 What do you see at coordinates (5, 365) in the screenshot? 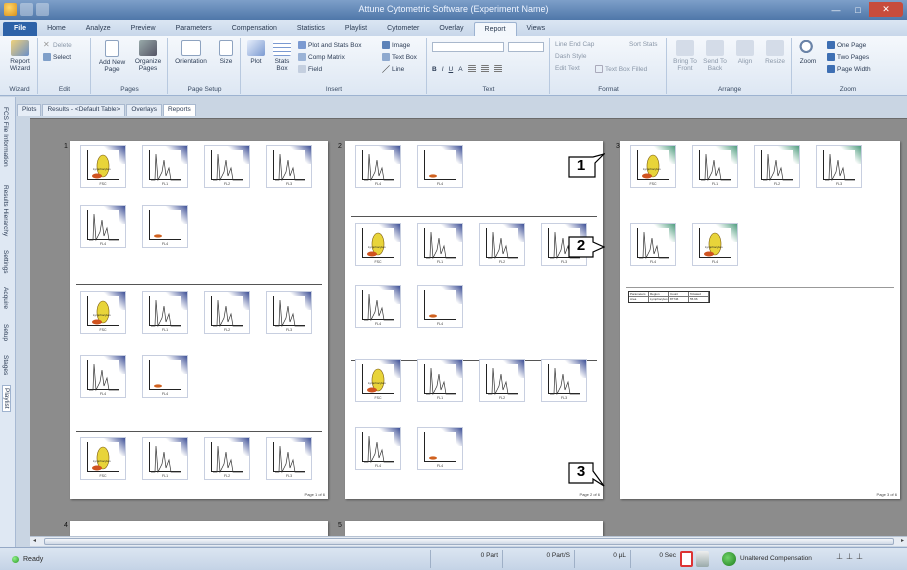
I see `sidebar-tab-stages: Stages` at bounding box center [5, 365].